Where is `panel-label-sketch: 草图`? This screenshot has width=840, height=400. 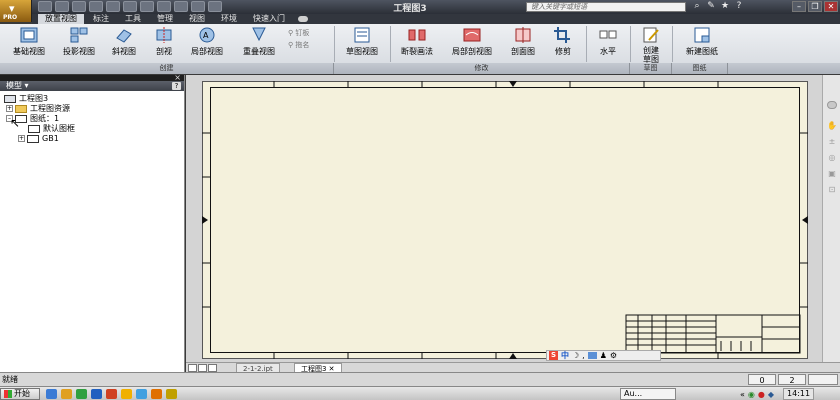
panel-label-sketch: 草图 is located at coordinates (651, 68).